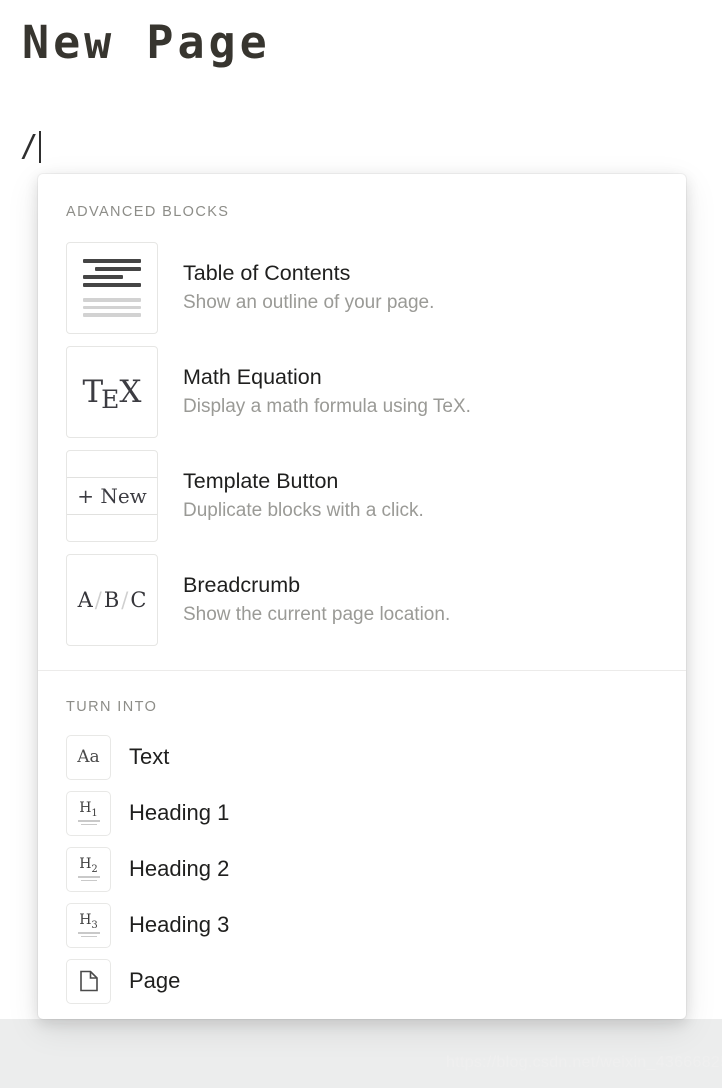  What do you see at coordinates (584, 1062) in the screenshot?
I see `watermark-url: https://blog.csdn.net/weixin_43666825` at bounding box center [584, 1062].